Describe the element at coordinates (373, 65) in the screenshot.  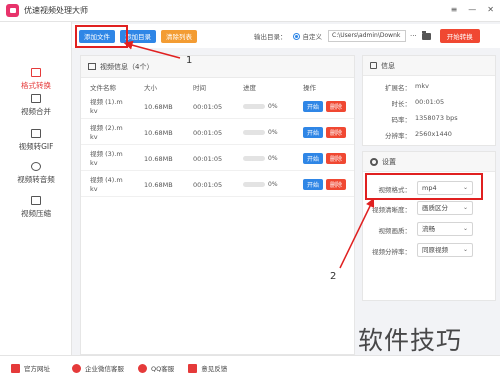
I see `info-icon` at that location.